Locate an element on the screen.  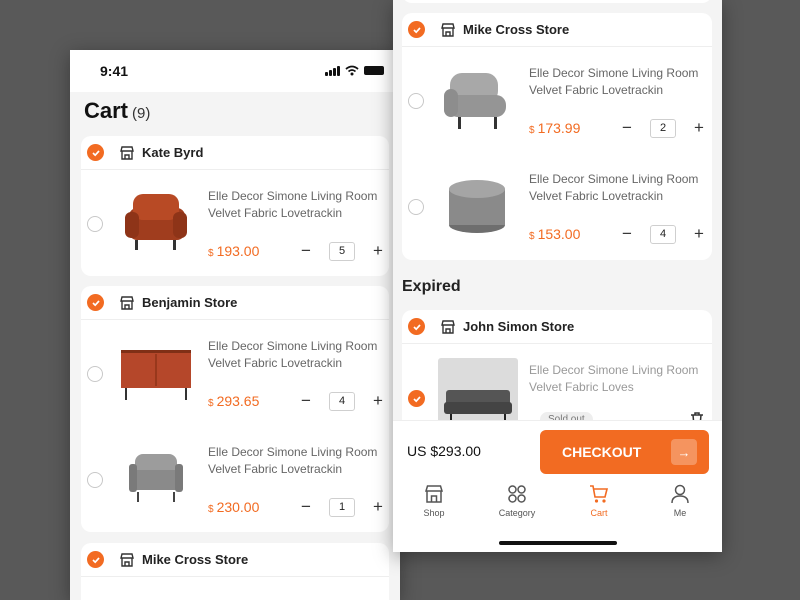
arrow-right-icon: → is located at coordinates (684, 452).